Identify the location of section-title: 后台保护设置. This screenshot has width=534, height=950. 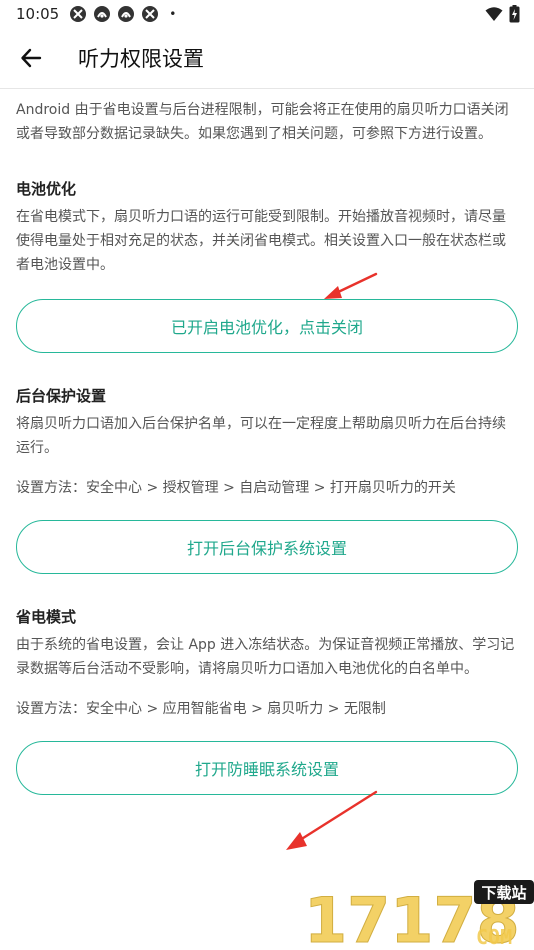
(61, 396).